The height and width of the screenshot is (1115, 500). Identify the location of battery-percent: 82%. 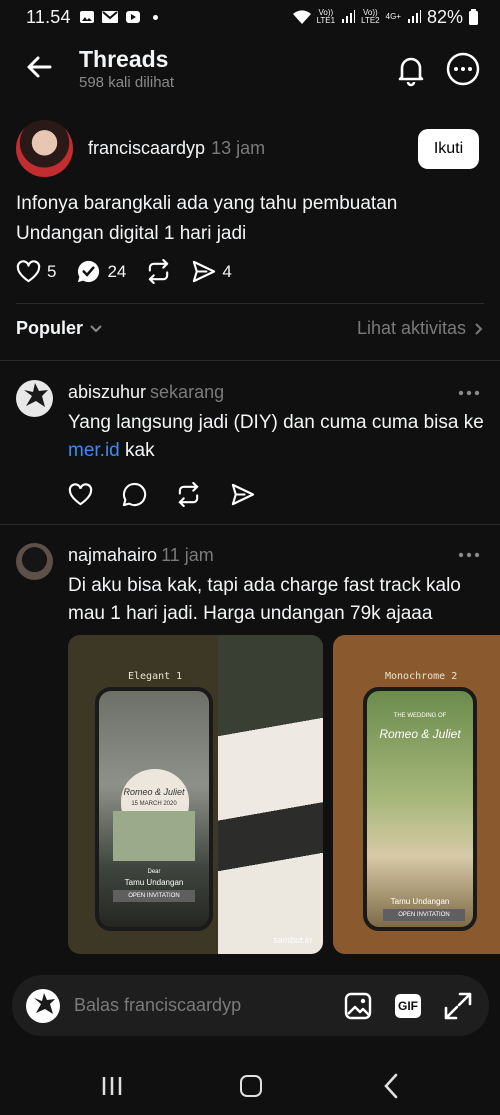
(444, 16).